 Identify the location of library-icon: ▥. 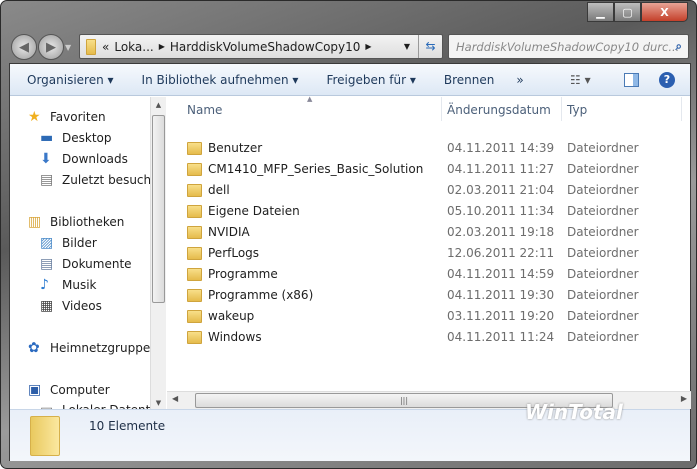
(35, 222).